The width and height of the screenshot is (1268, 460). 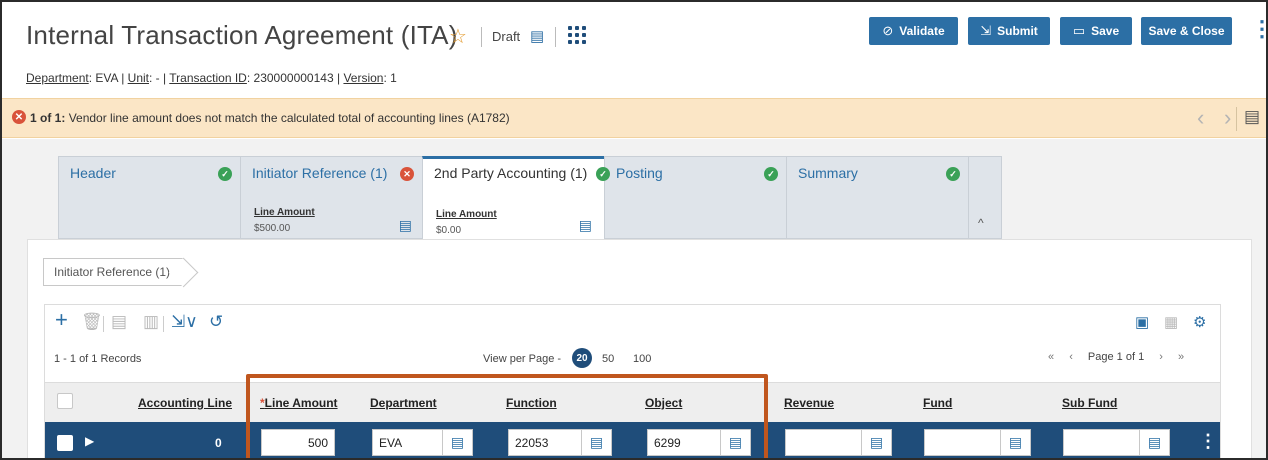 I want to click on submit-button: ⇲ Submit, so click(x=1009, y=31).